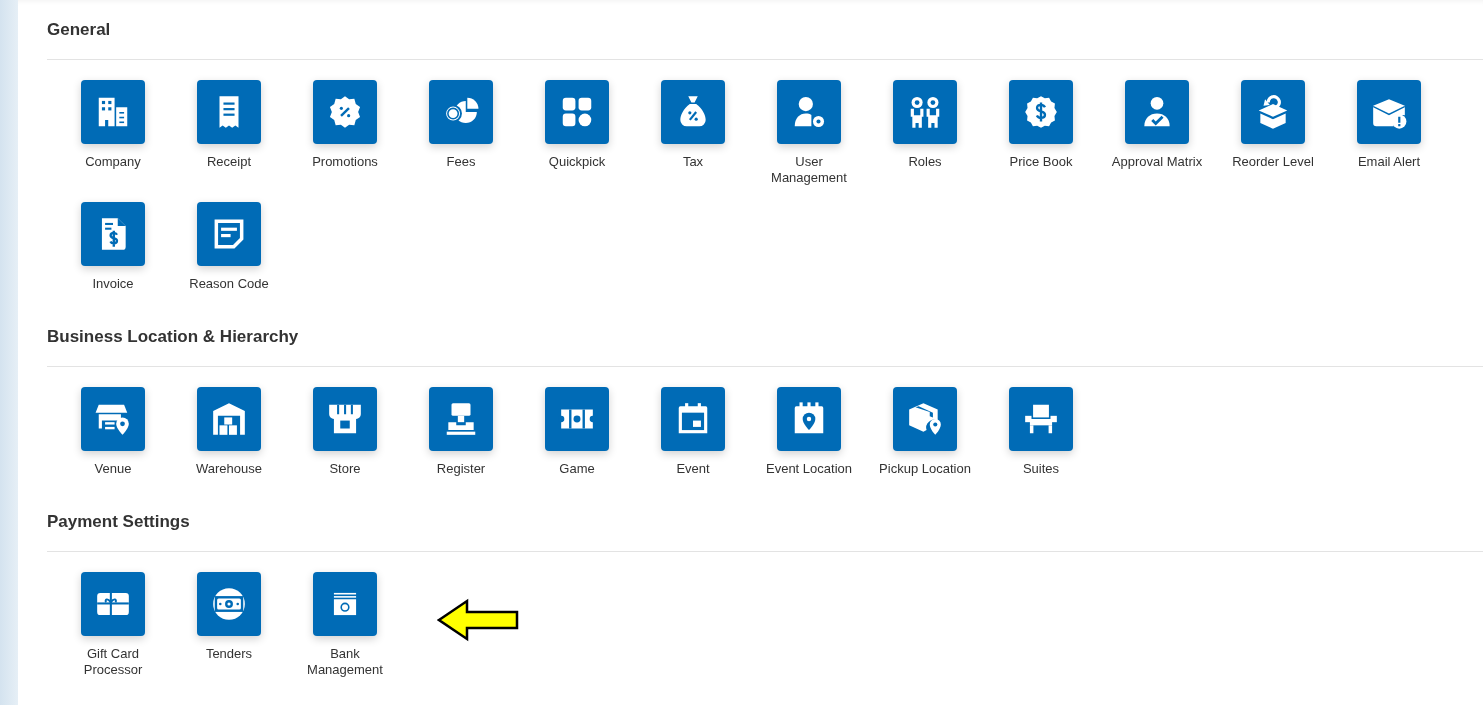 The width and height of the screenshot is (1483, 705). I want to click on settings-shortcut: Venue, so click(113, 440).